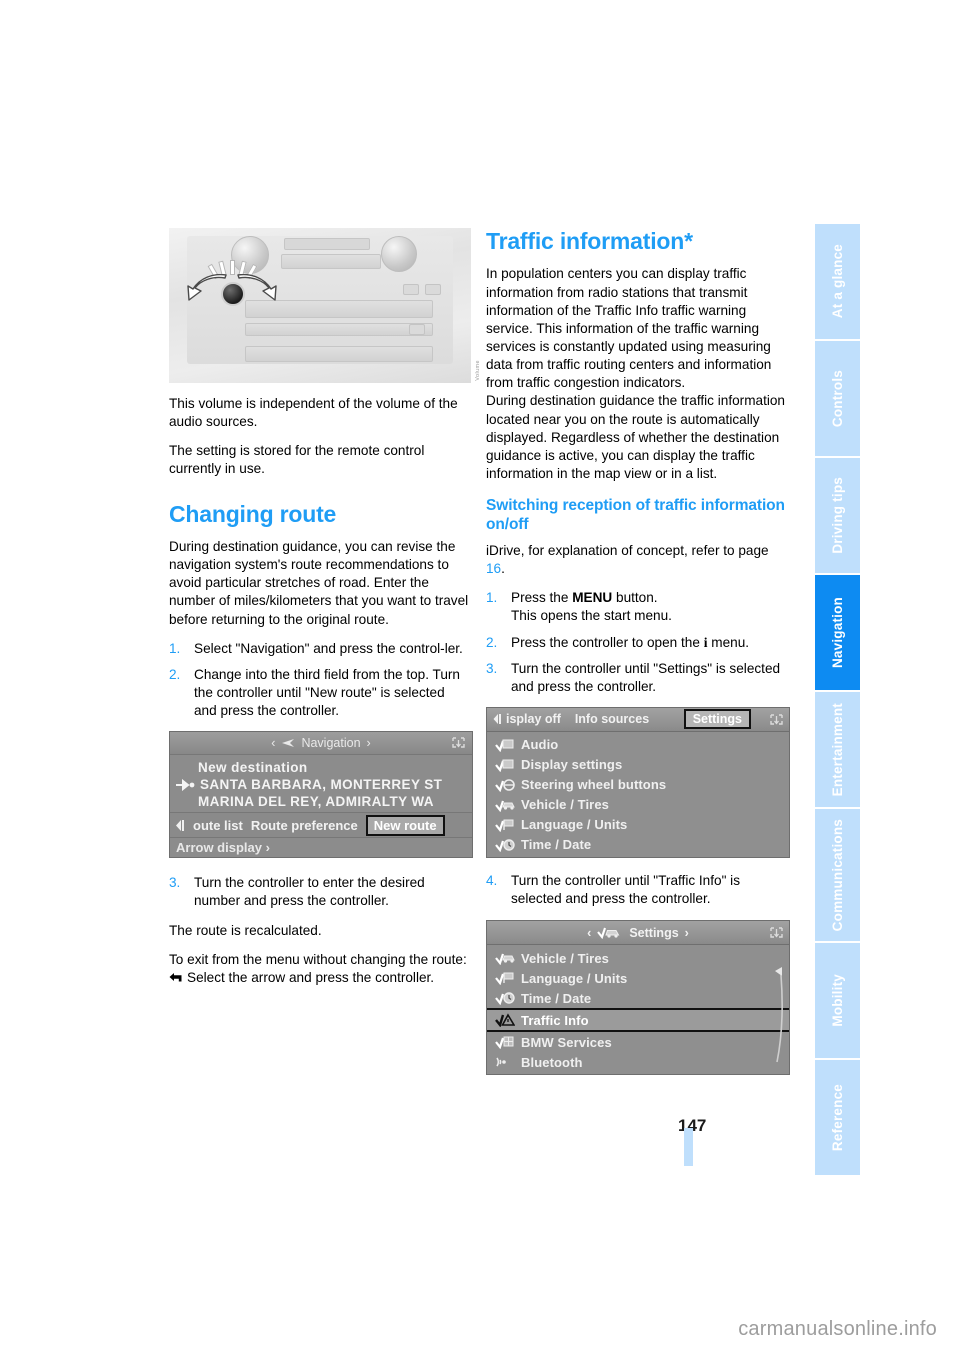 The height and width of the screenshot is (1358, 960). Describe the element at coordinates (321, 801) in the screenshot. I see `nav-line-street-2: MARINA DEL REY, ADMIRALTY WA` at that location.